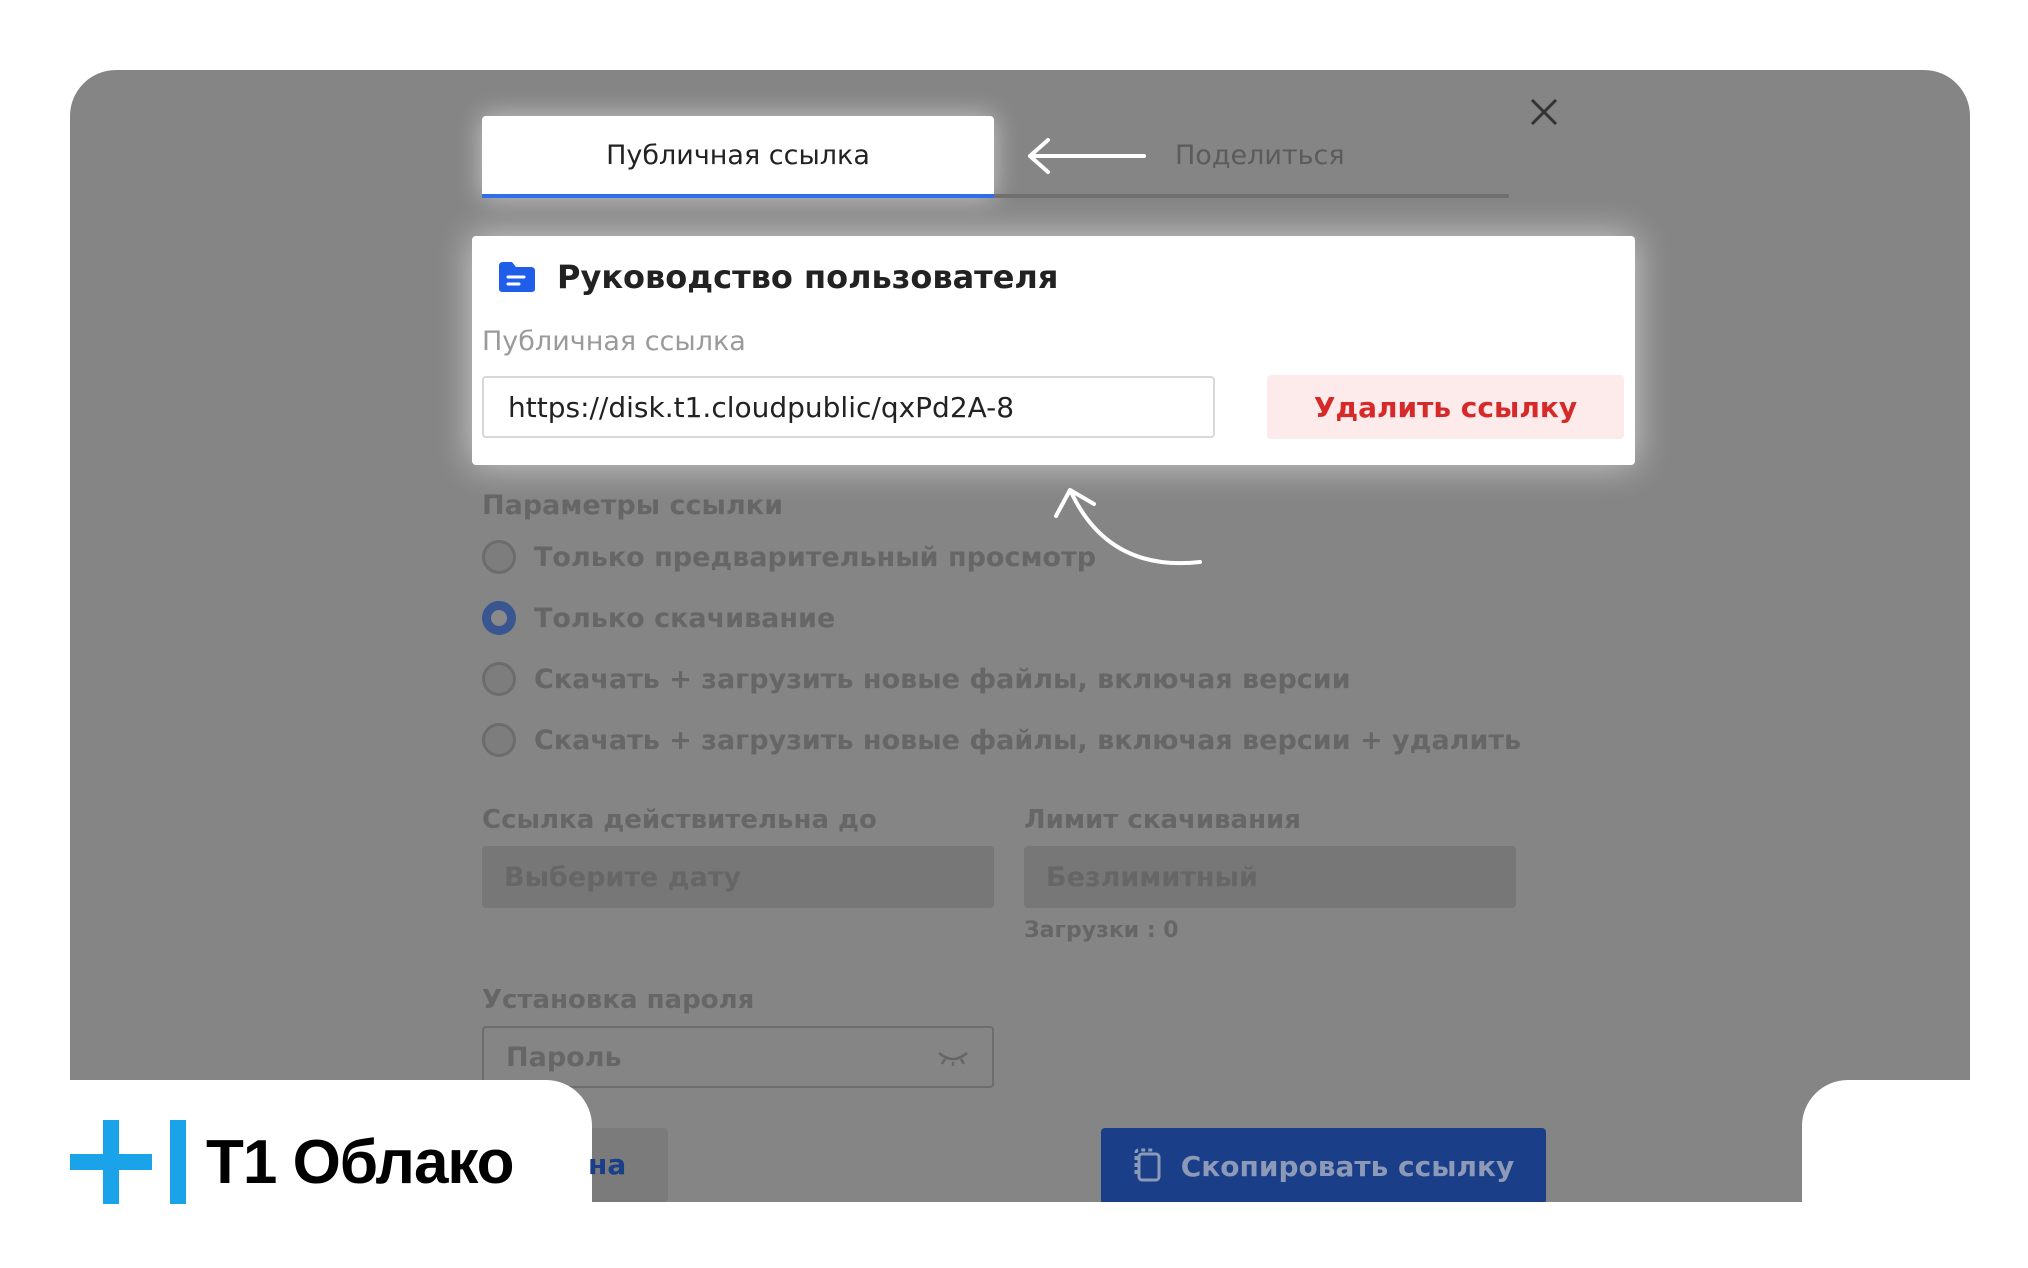 The image size is (2028, 1268). Describe the element at coordinates (632, 505) in the screenshot. I see `link-params-title: Параметры ссылки` at that location.